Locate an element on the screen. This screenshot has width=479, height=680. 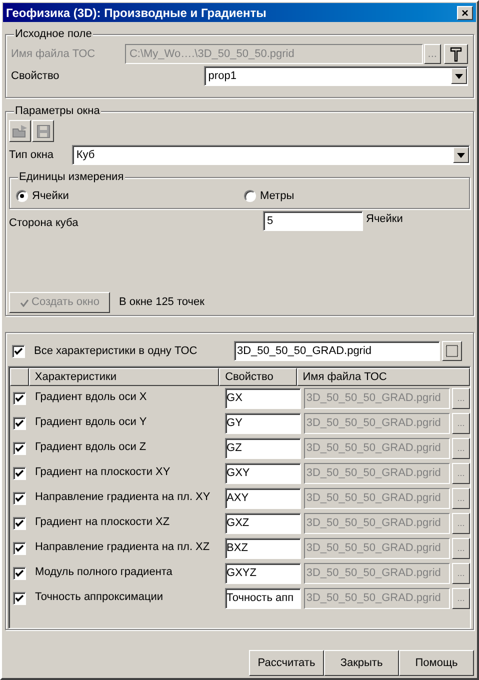
hammer-icon is located at coordinates (456, 54).